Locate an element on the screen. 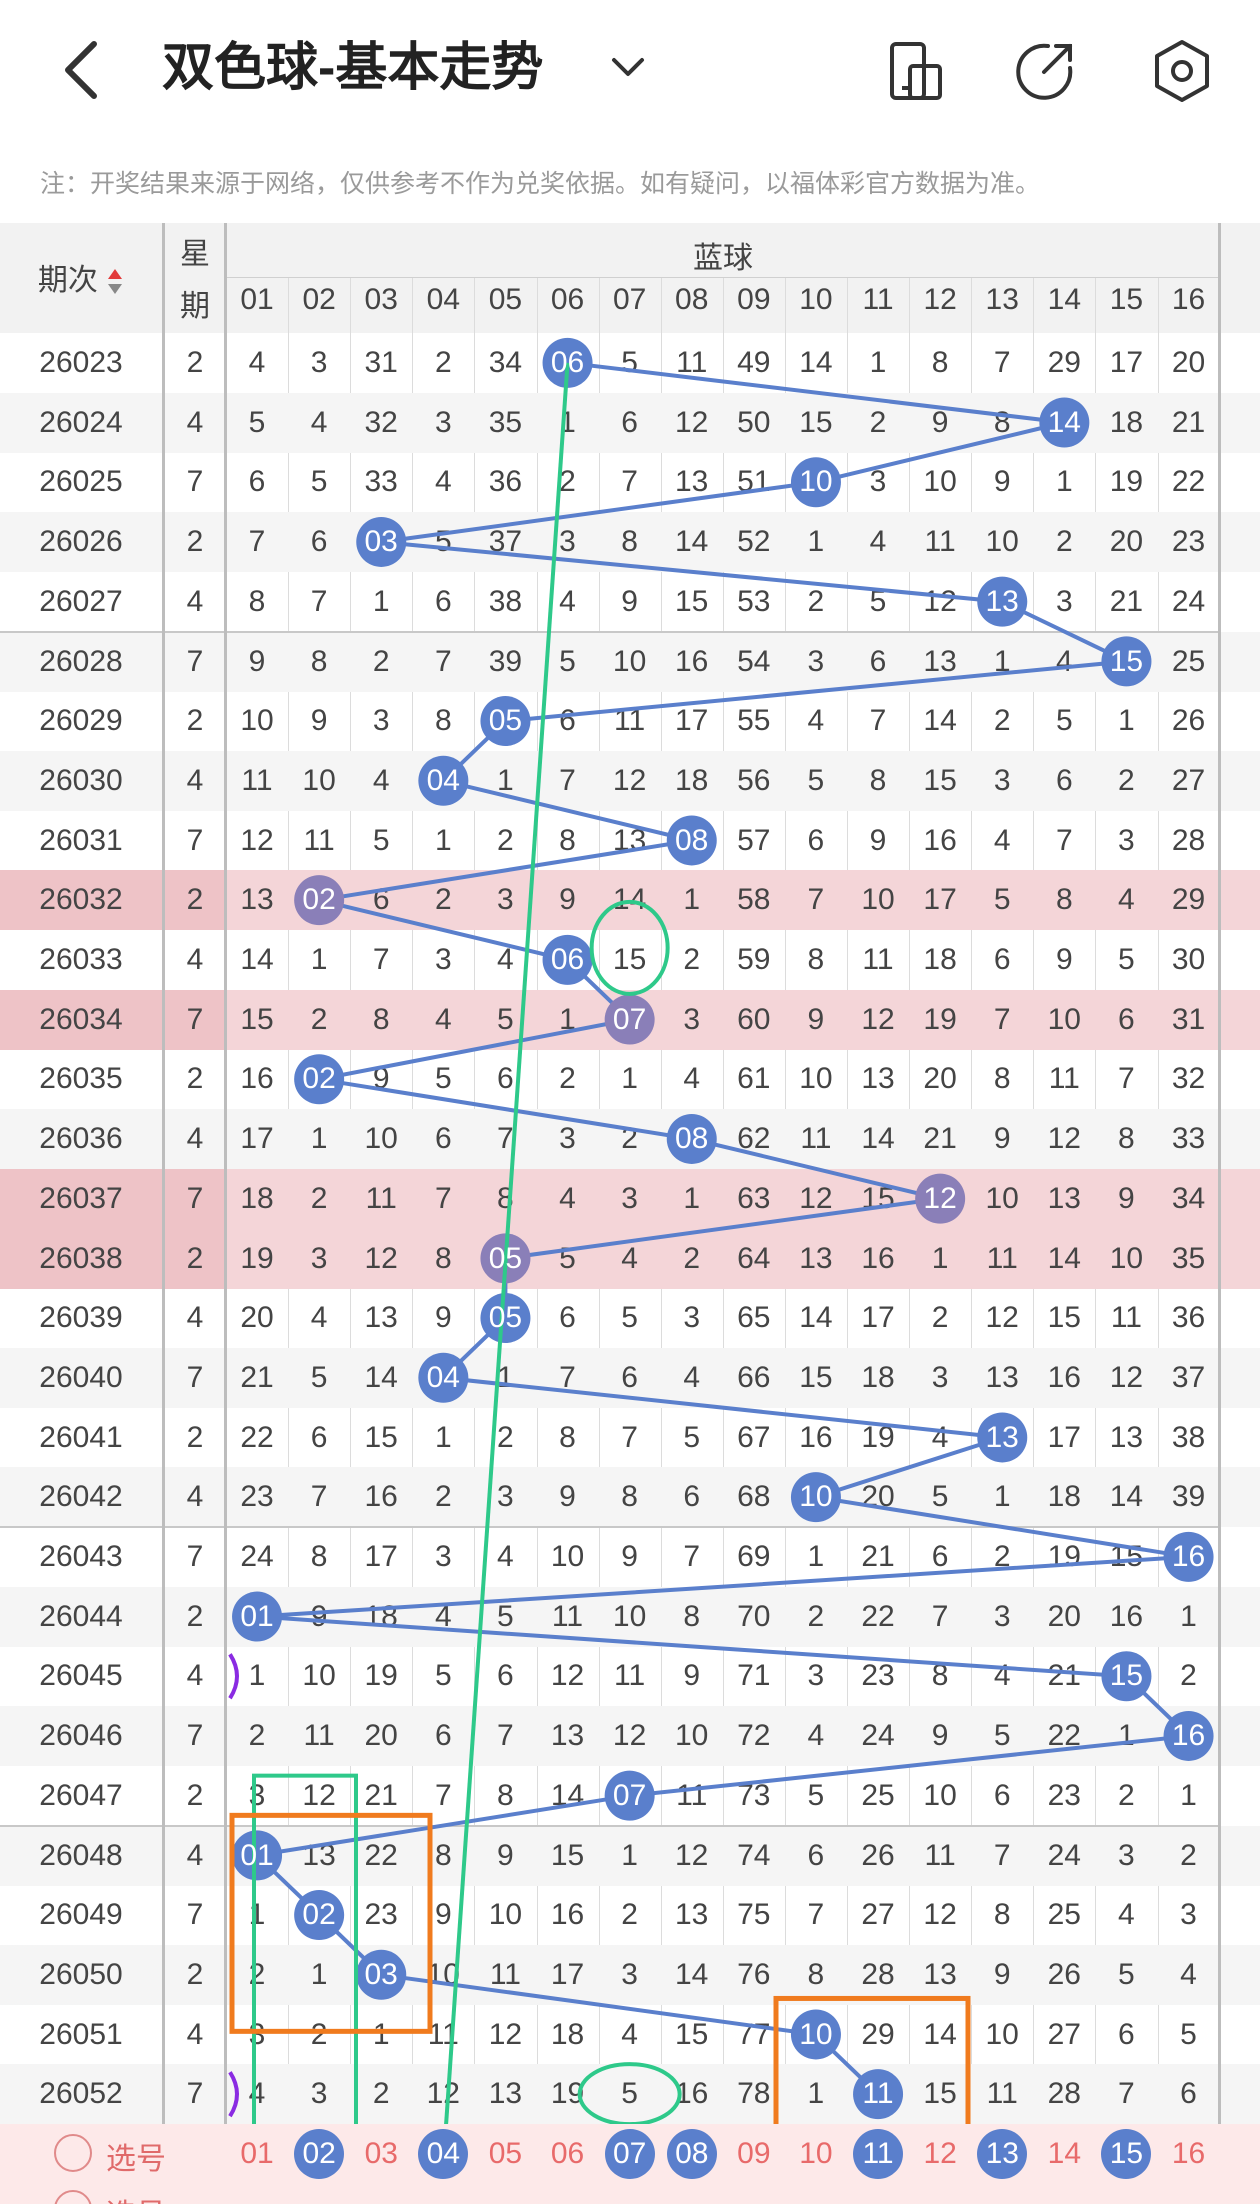 The image size is (1260, 2204). top-bar: 双色球-基本走势 is located at coordinates (630, 70).